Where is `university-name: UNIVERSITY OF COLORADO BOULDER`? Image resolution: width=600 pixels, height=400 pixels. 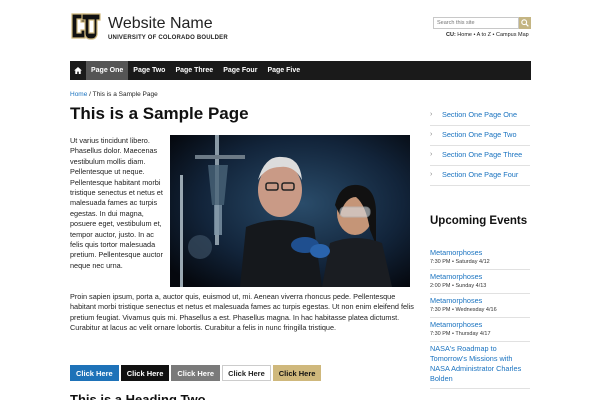 university-name: UNIVERSITY OF COLORADO BOULDER is located at coordinates (168, 38).